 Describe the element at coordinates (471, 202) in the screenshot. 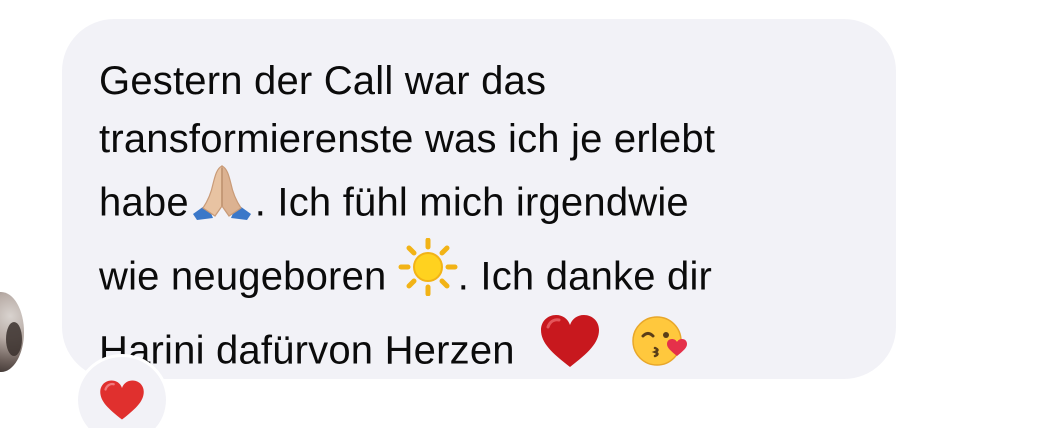

I see `message-fragment-2: . Ich fühl mich irgendwie` at that location.